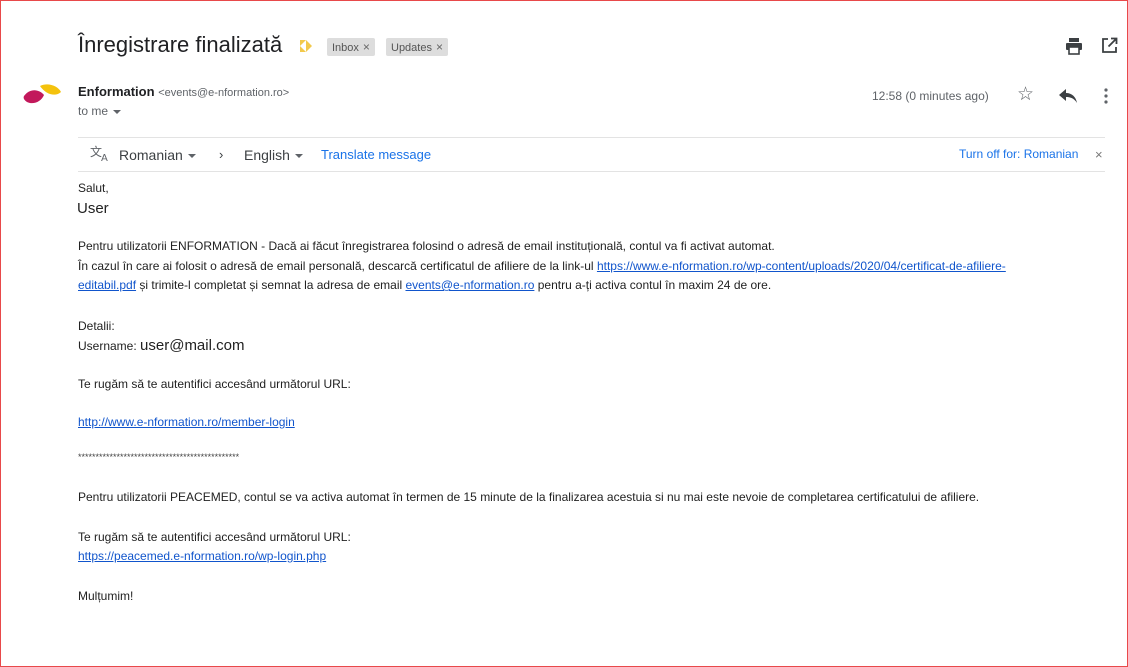  What do you see at coordinates (366, 47) in the screenshot?
I see `remove-label-inbox-icon: ×` at bounding box center [366, 47].